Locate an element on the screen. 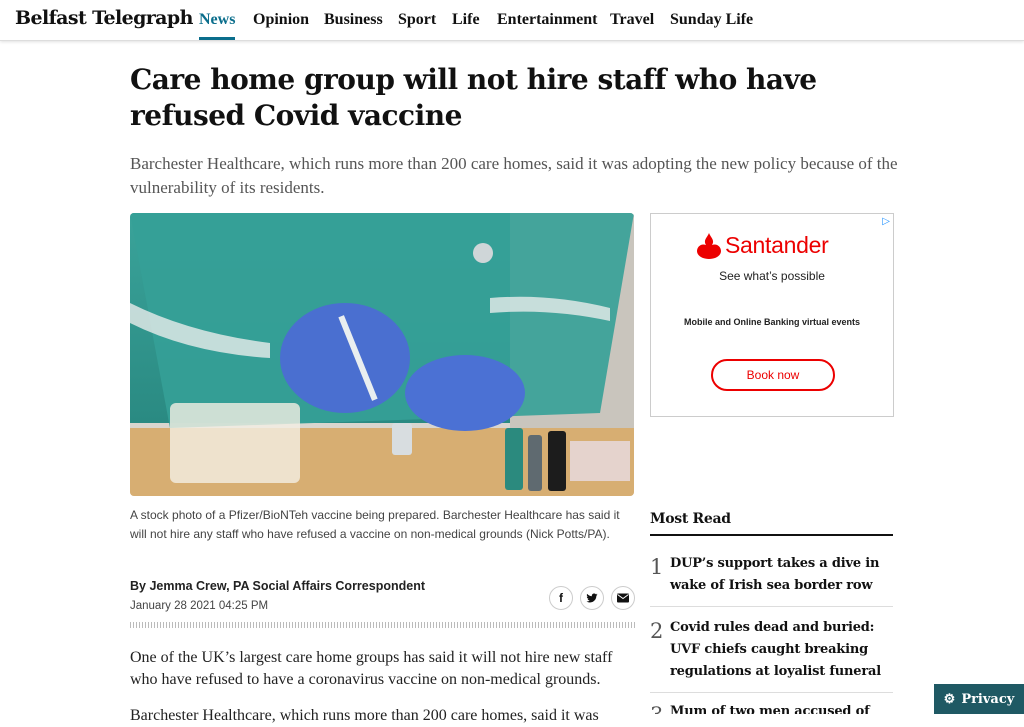  flame-icon is located at coordinates (709, 245).